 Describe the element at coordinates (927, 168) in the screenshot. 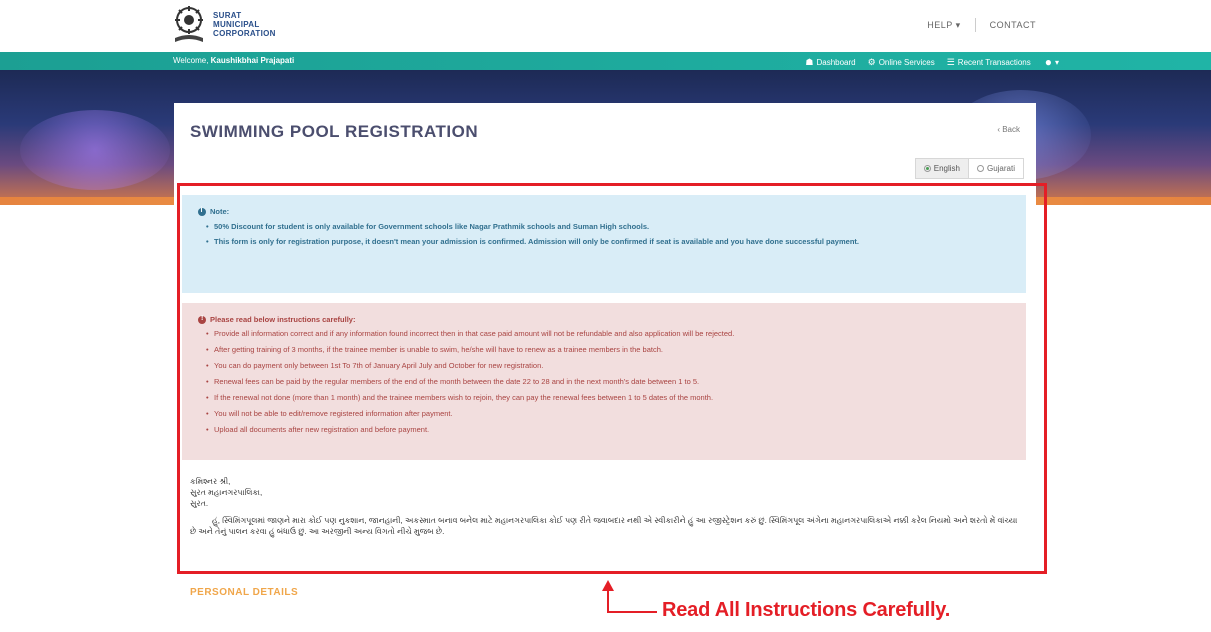

I see `radio-selected-icon` at that location.